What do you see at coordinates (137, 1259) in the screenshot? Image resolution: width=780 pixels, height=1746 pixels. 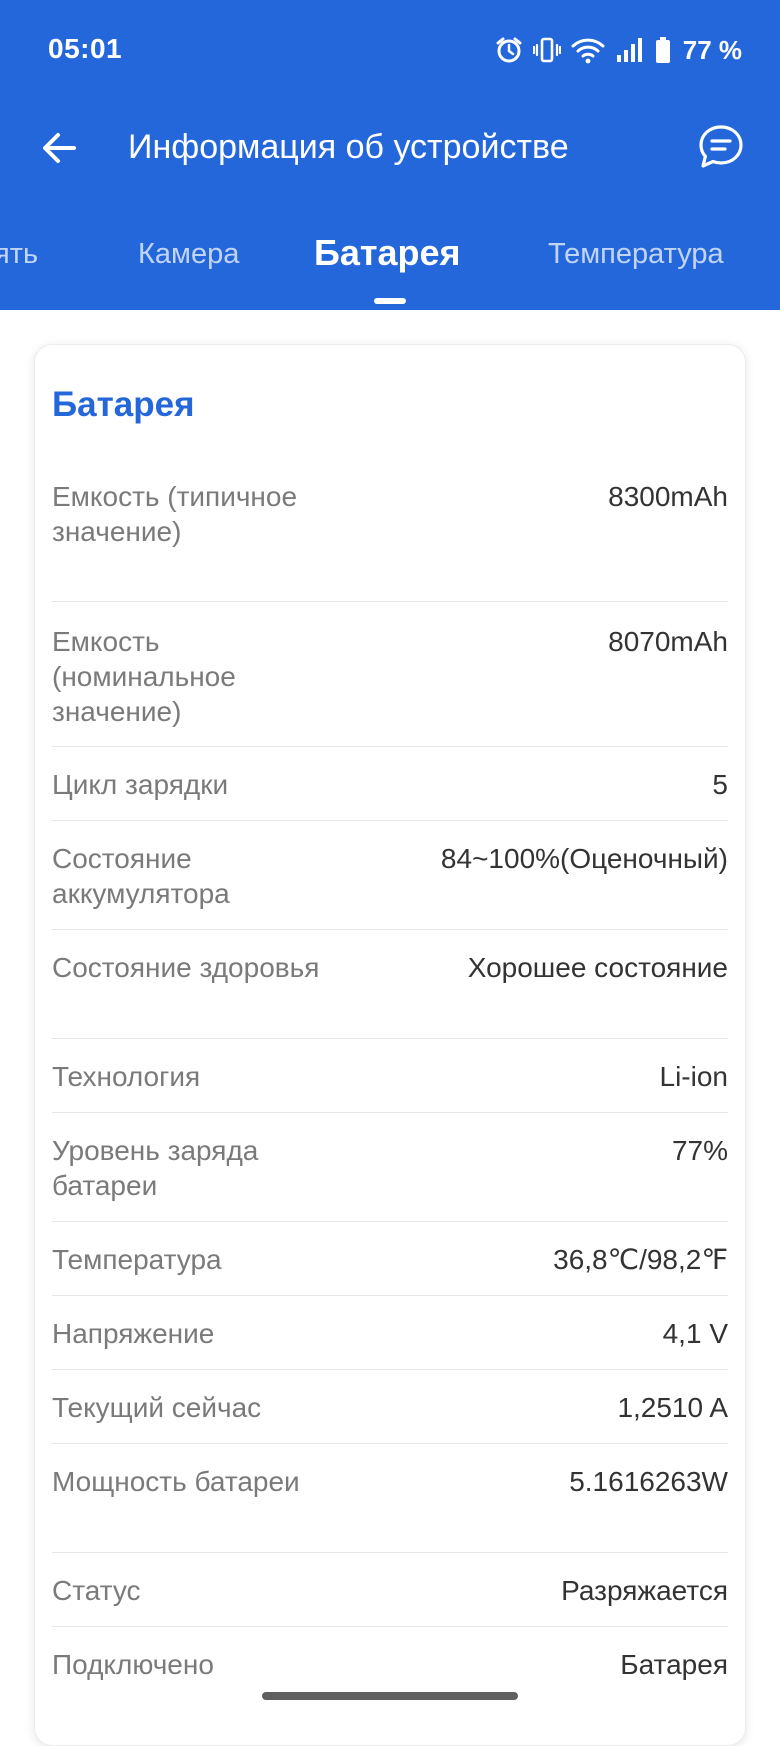 I see `info-label: Температура` at bounding box center [137, 1259].